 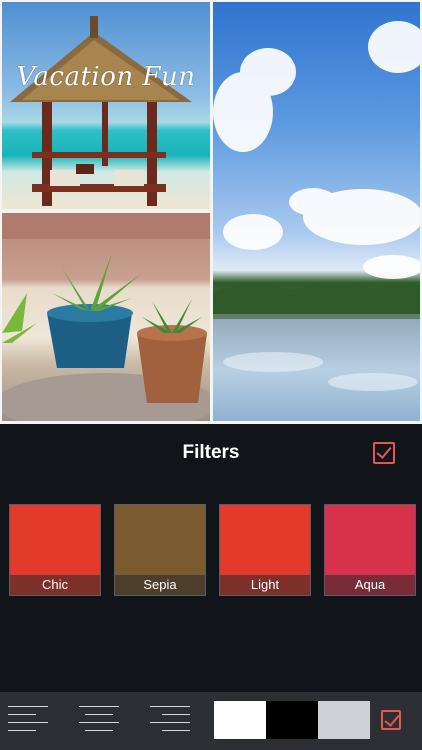 I want to click on filter-label: Sepia, so click(x=160, y=585).